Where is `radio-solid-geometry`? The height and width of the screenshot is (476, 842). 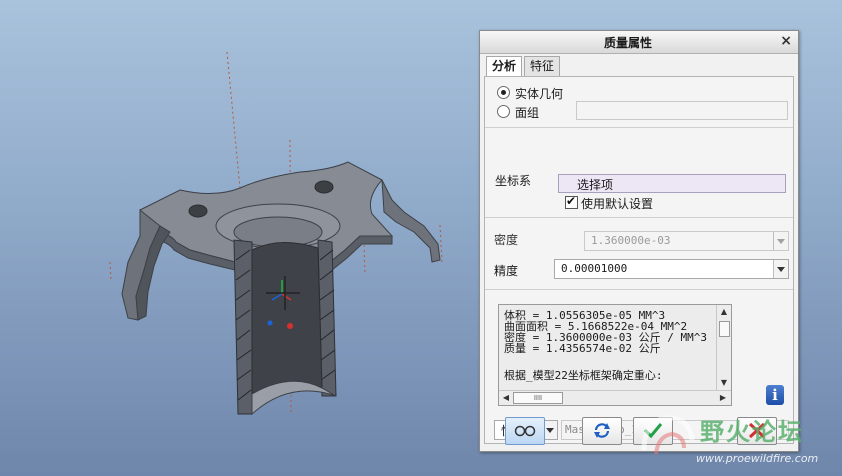
radio-solid-geometry is located at coordinates (503, 92).